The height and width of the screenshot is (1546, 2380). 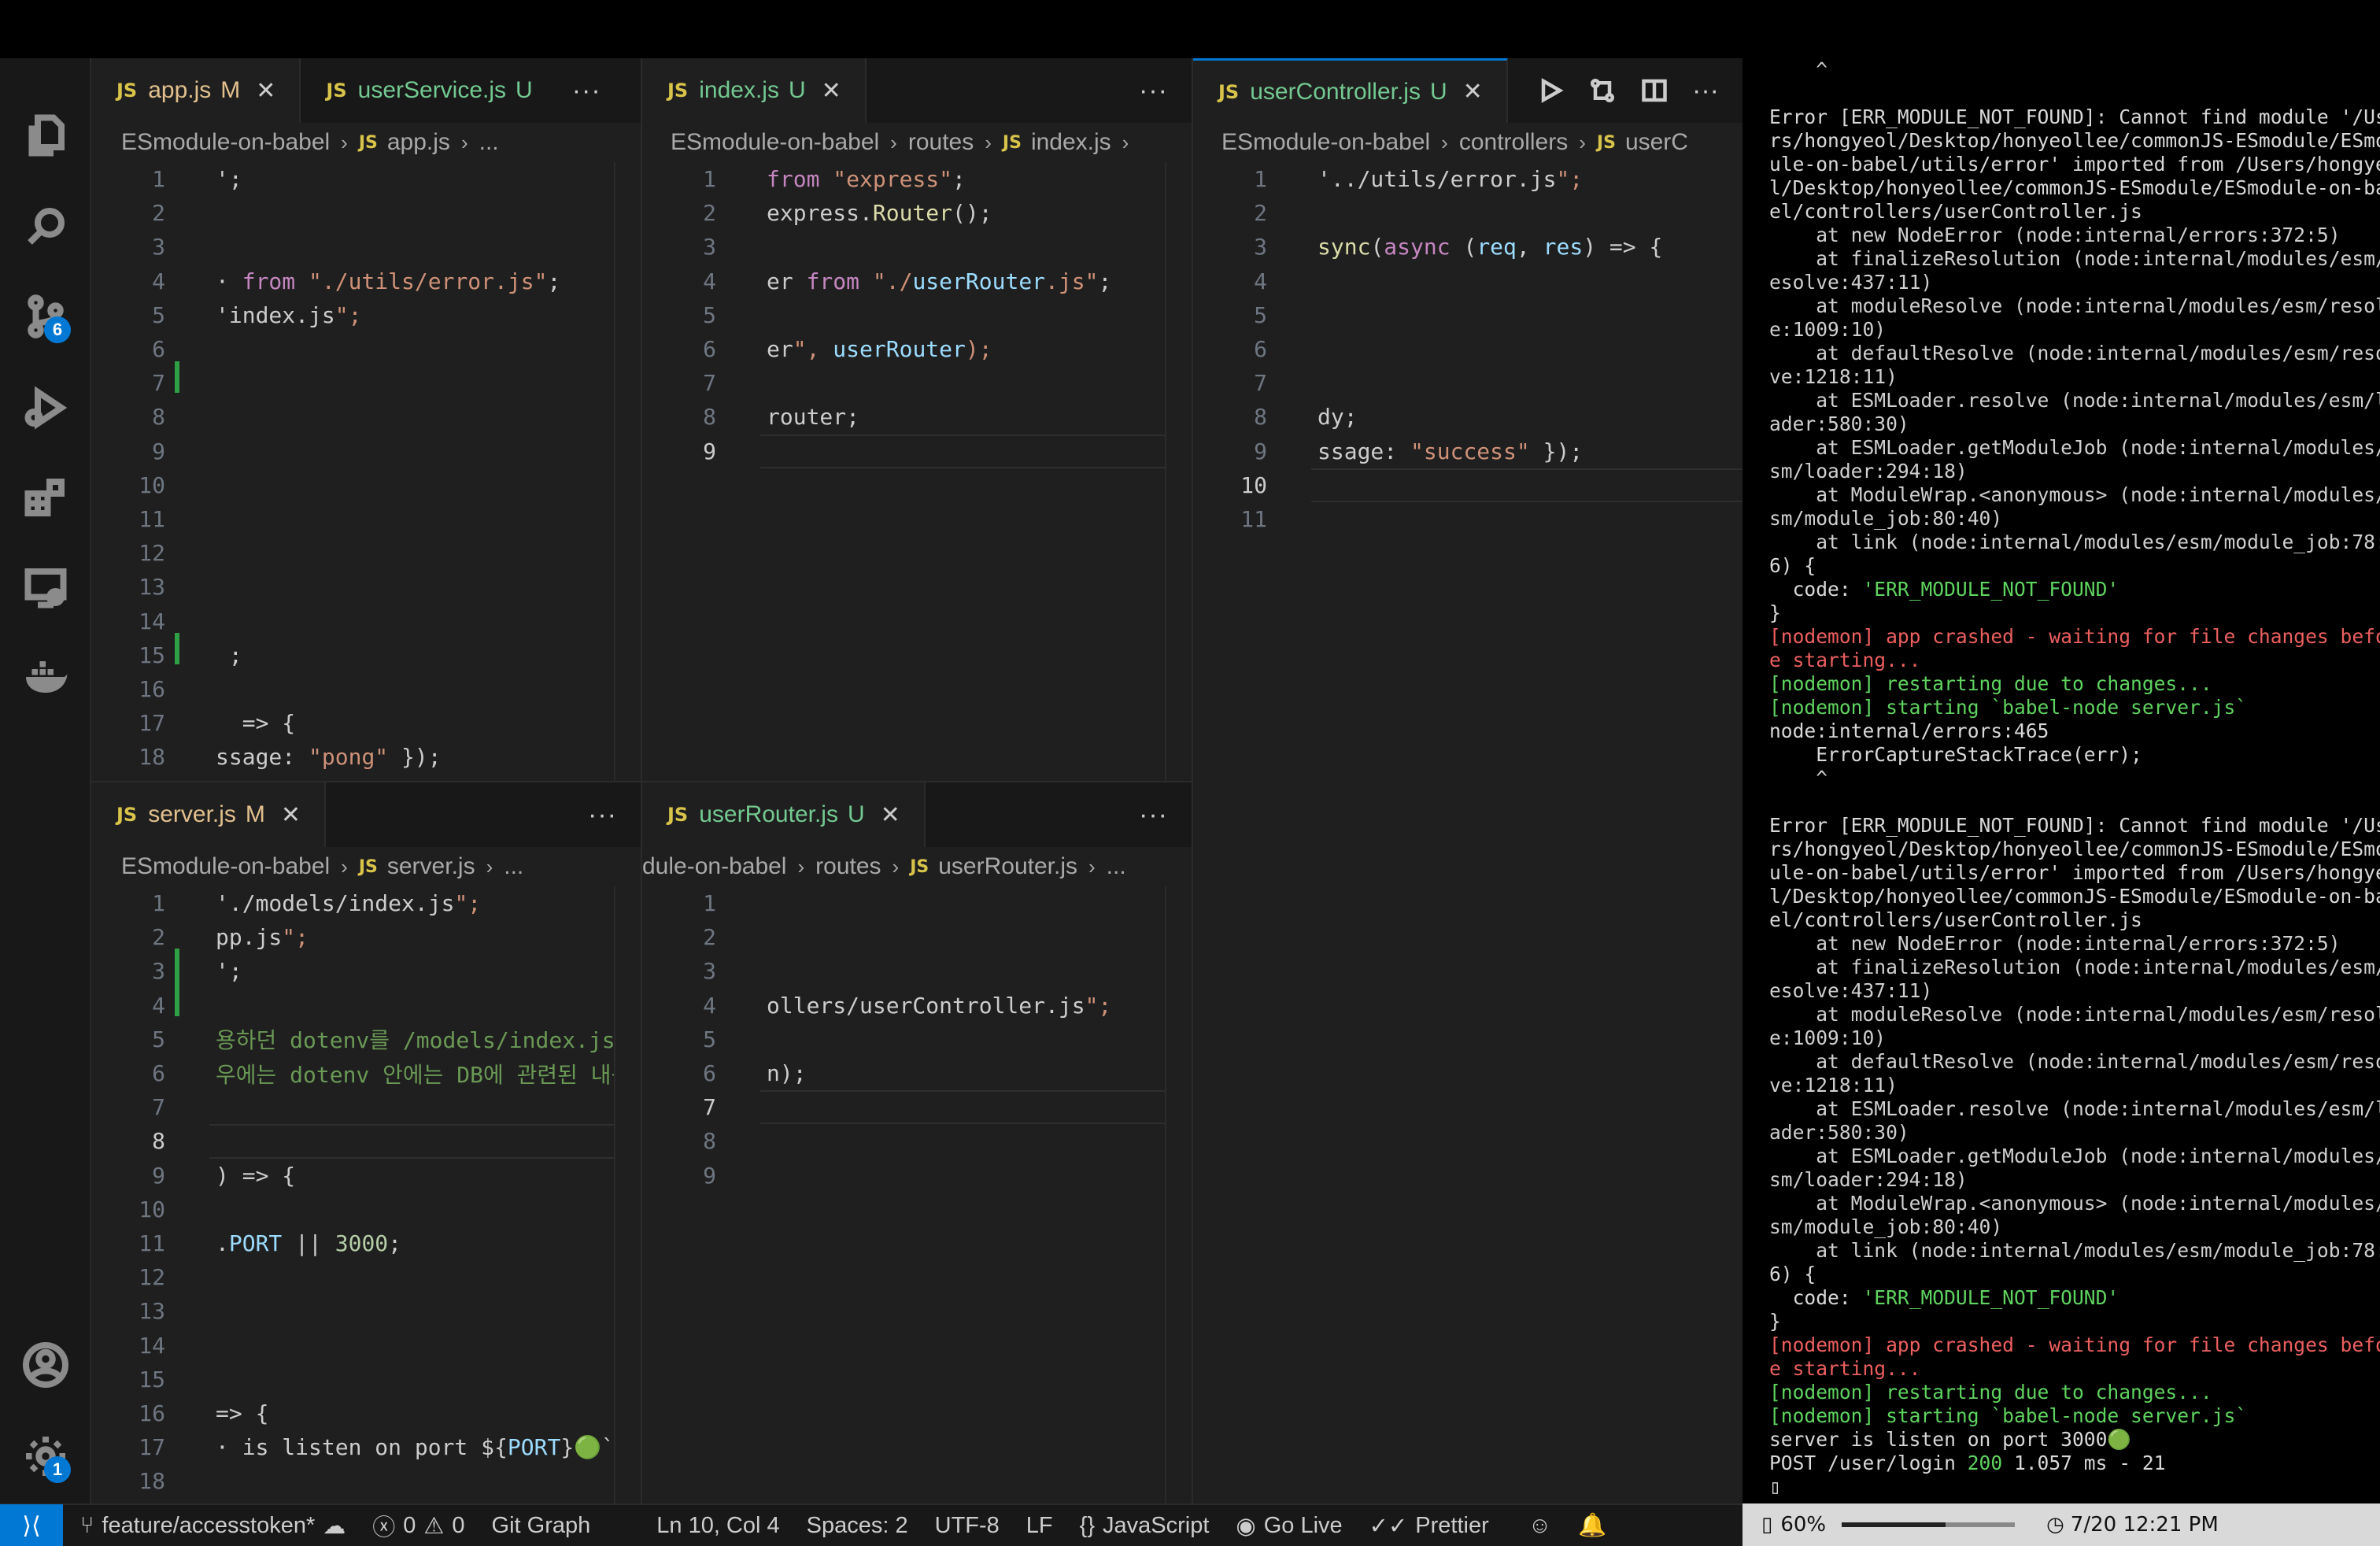 I want to click on code-line: 4 · from "./utils/error.js";, so click(x=366, y=281).